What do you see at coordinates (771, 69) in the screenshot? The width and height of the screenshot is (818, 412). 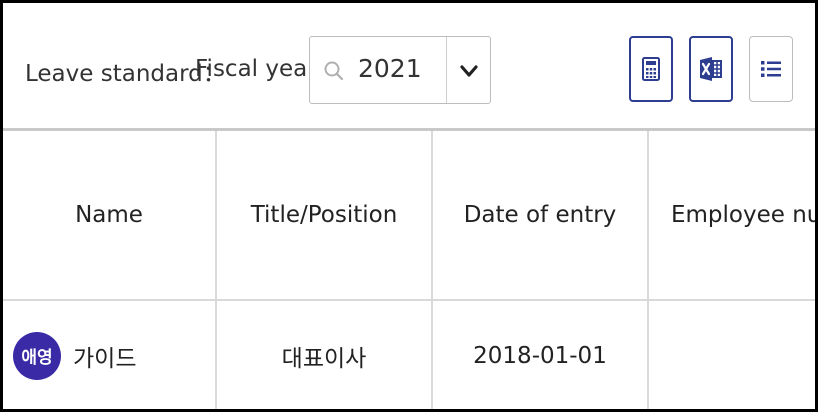 I see `list-view-button` at bounding box center [771, 69].